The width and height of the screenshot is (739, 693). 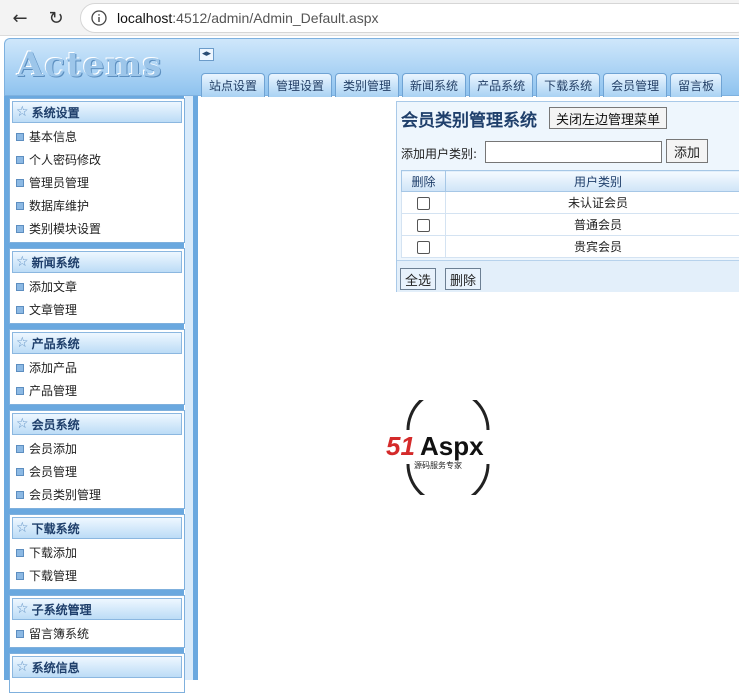 What do you see at coordinates (568, 85) in the screenshot?
I see `tab-download-system: 下载系统` at bounding box center [568, 85].